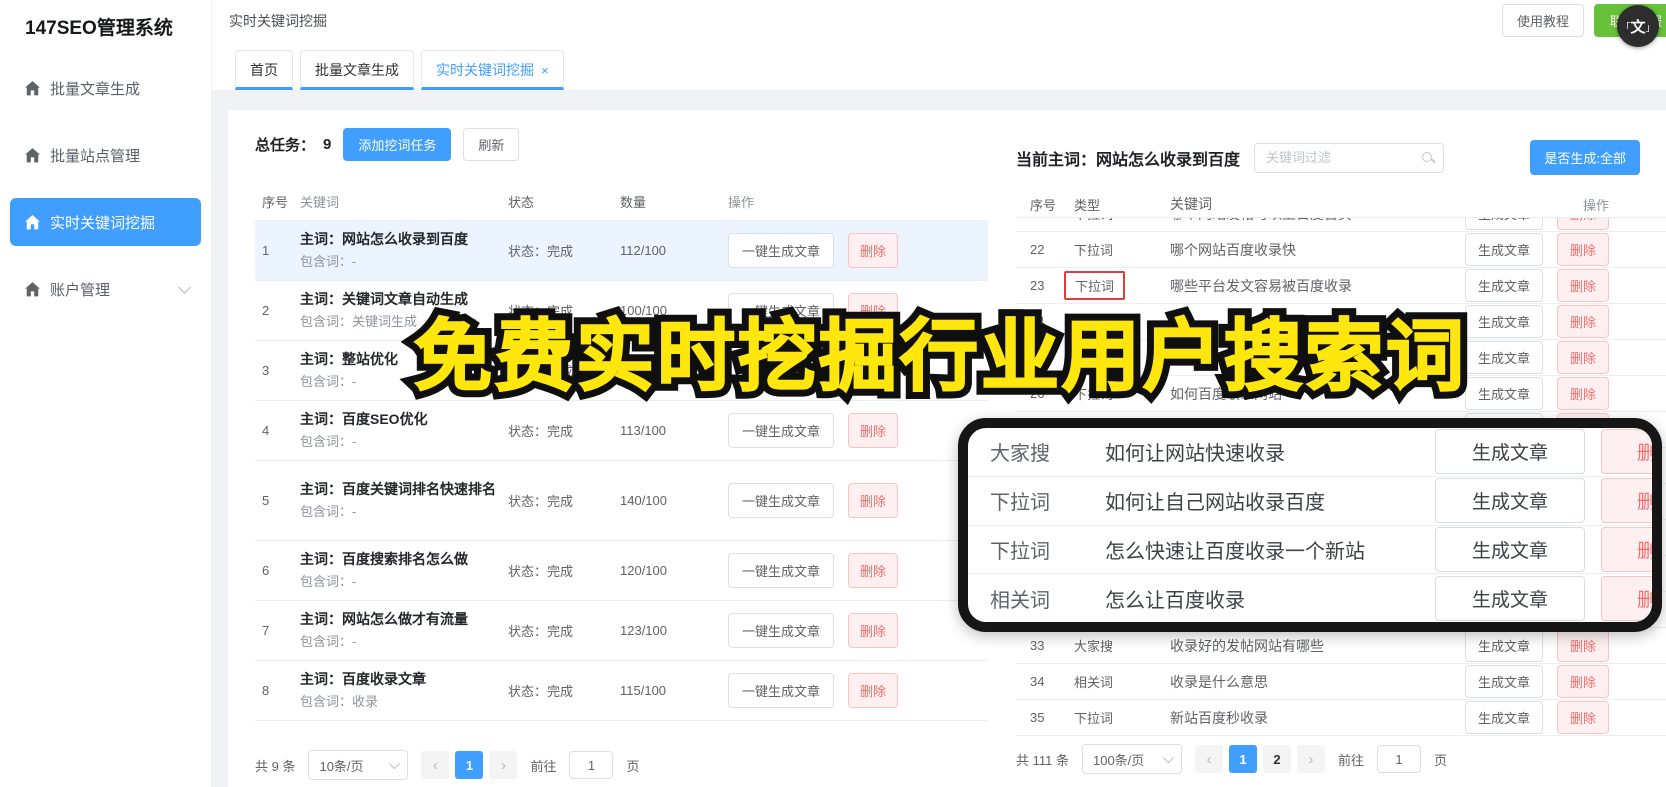 This screenshot has height=787, width=1666. What do you see at coordinates (328, 511) in the screenshot?
I see `task-include-words: 包含词：-` at bounding box center [328, 511].